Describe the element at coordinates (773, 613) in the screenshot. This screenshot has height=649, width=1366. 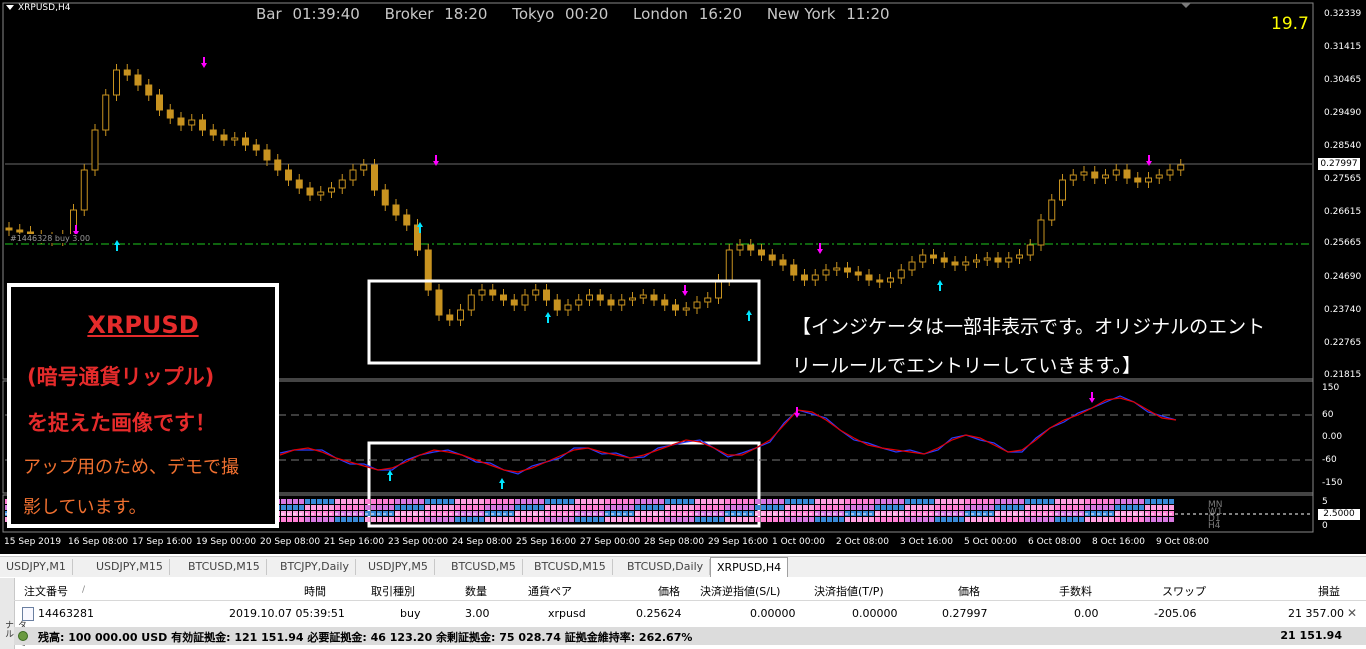
I see `cell-sl: 0.00000` at that location.